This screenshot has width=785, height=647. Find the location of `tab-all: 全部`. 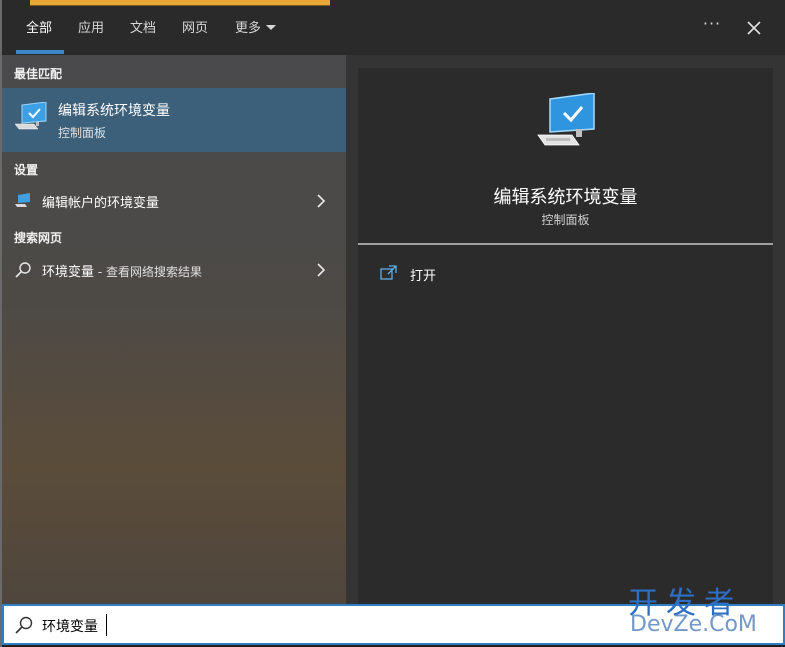

tab-all: 全部 is located at coordinates (39, 29).